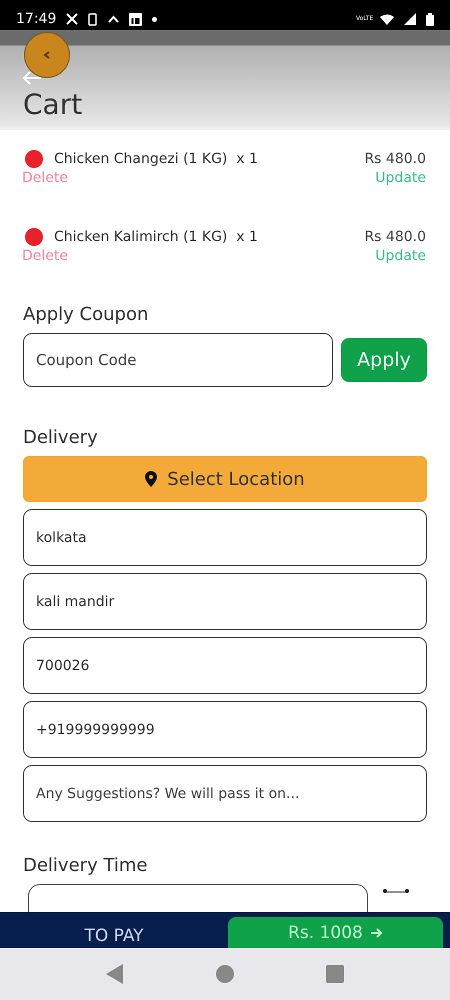 This screenshot has width=450, height=1000. Describe the element at coordinates (335, 974) in the screenshot. I see `recents-nav-icon` at that location.